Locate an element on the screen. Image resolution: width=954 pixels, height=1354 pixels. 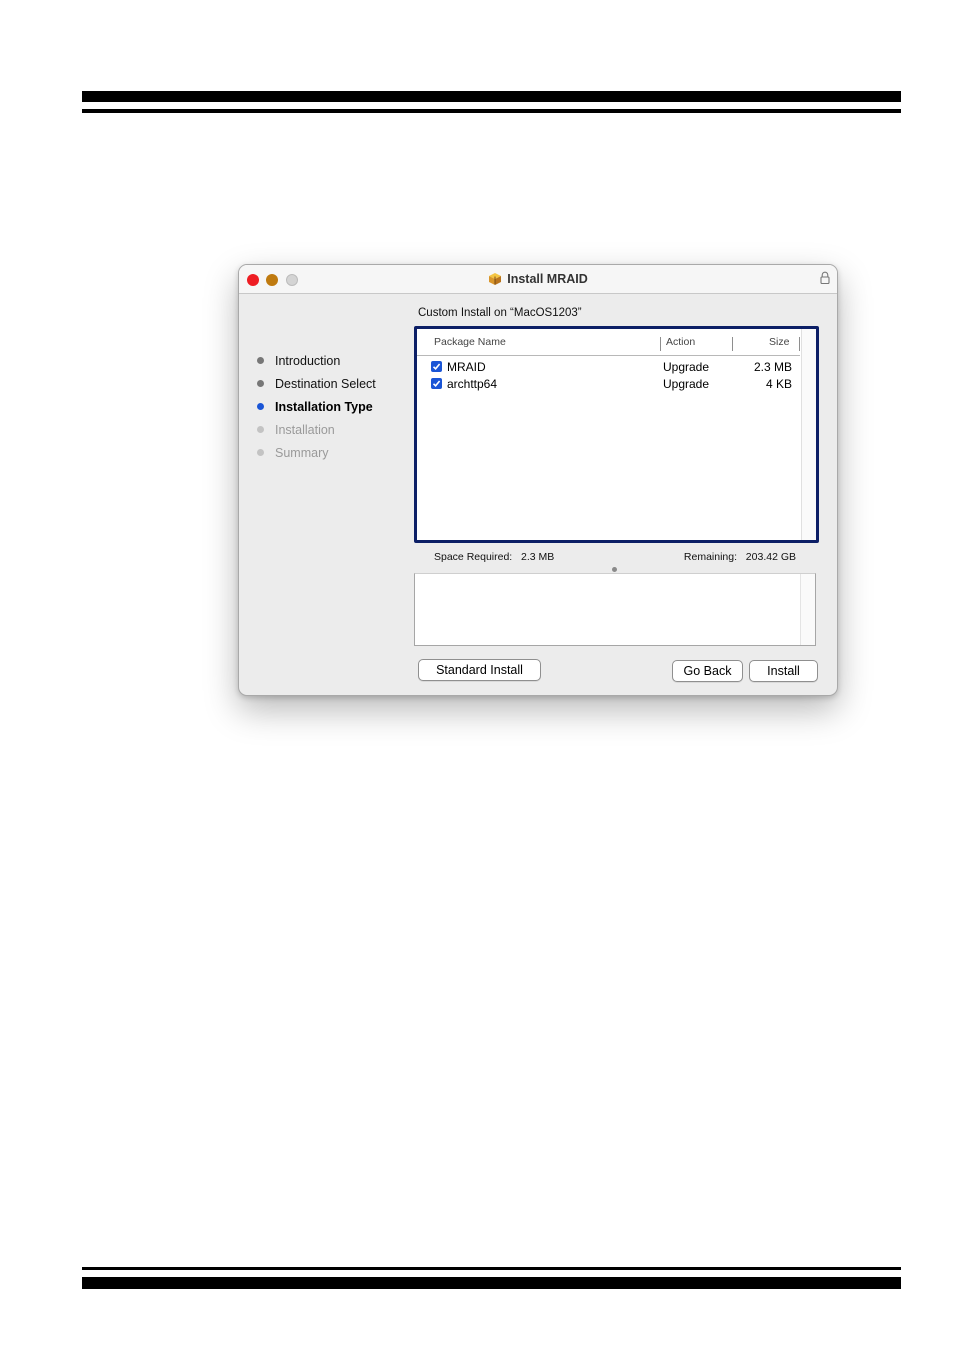
space-required: Space Required: 2.3 MB is located at coordinates (494, 557).